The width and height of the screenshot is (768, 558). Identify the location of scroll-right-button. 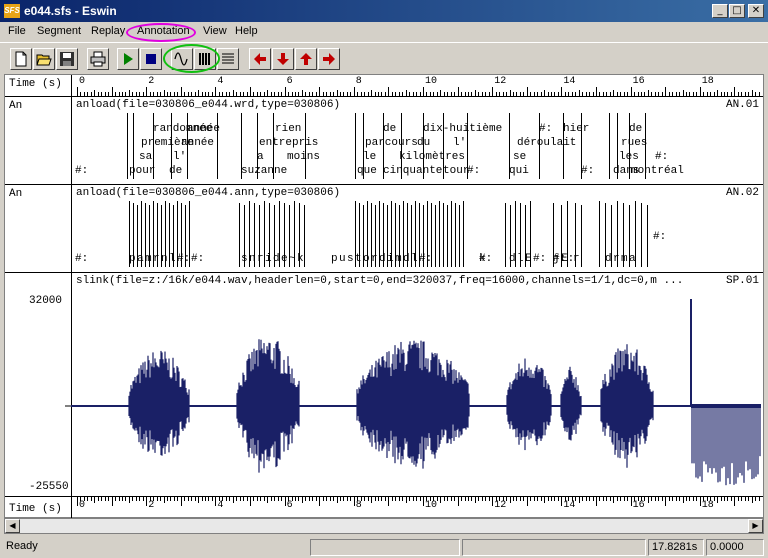
(329, 59).